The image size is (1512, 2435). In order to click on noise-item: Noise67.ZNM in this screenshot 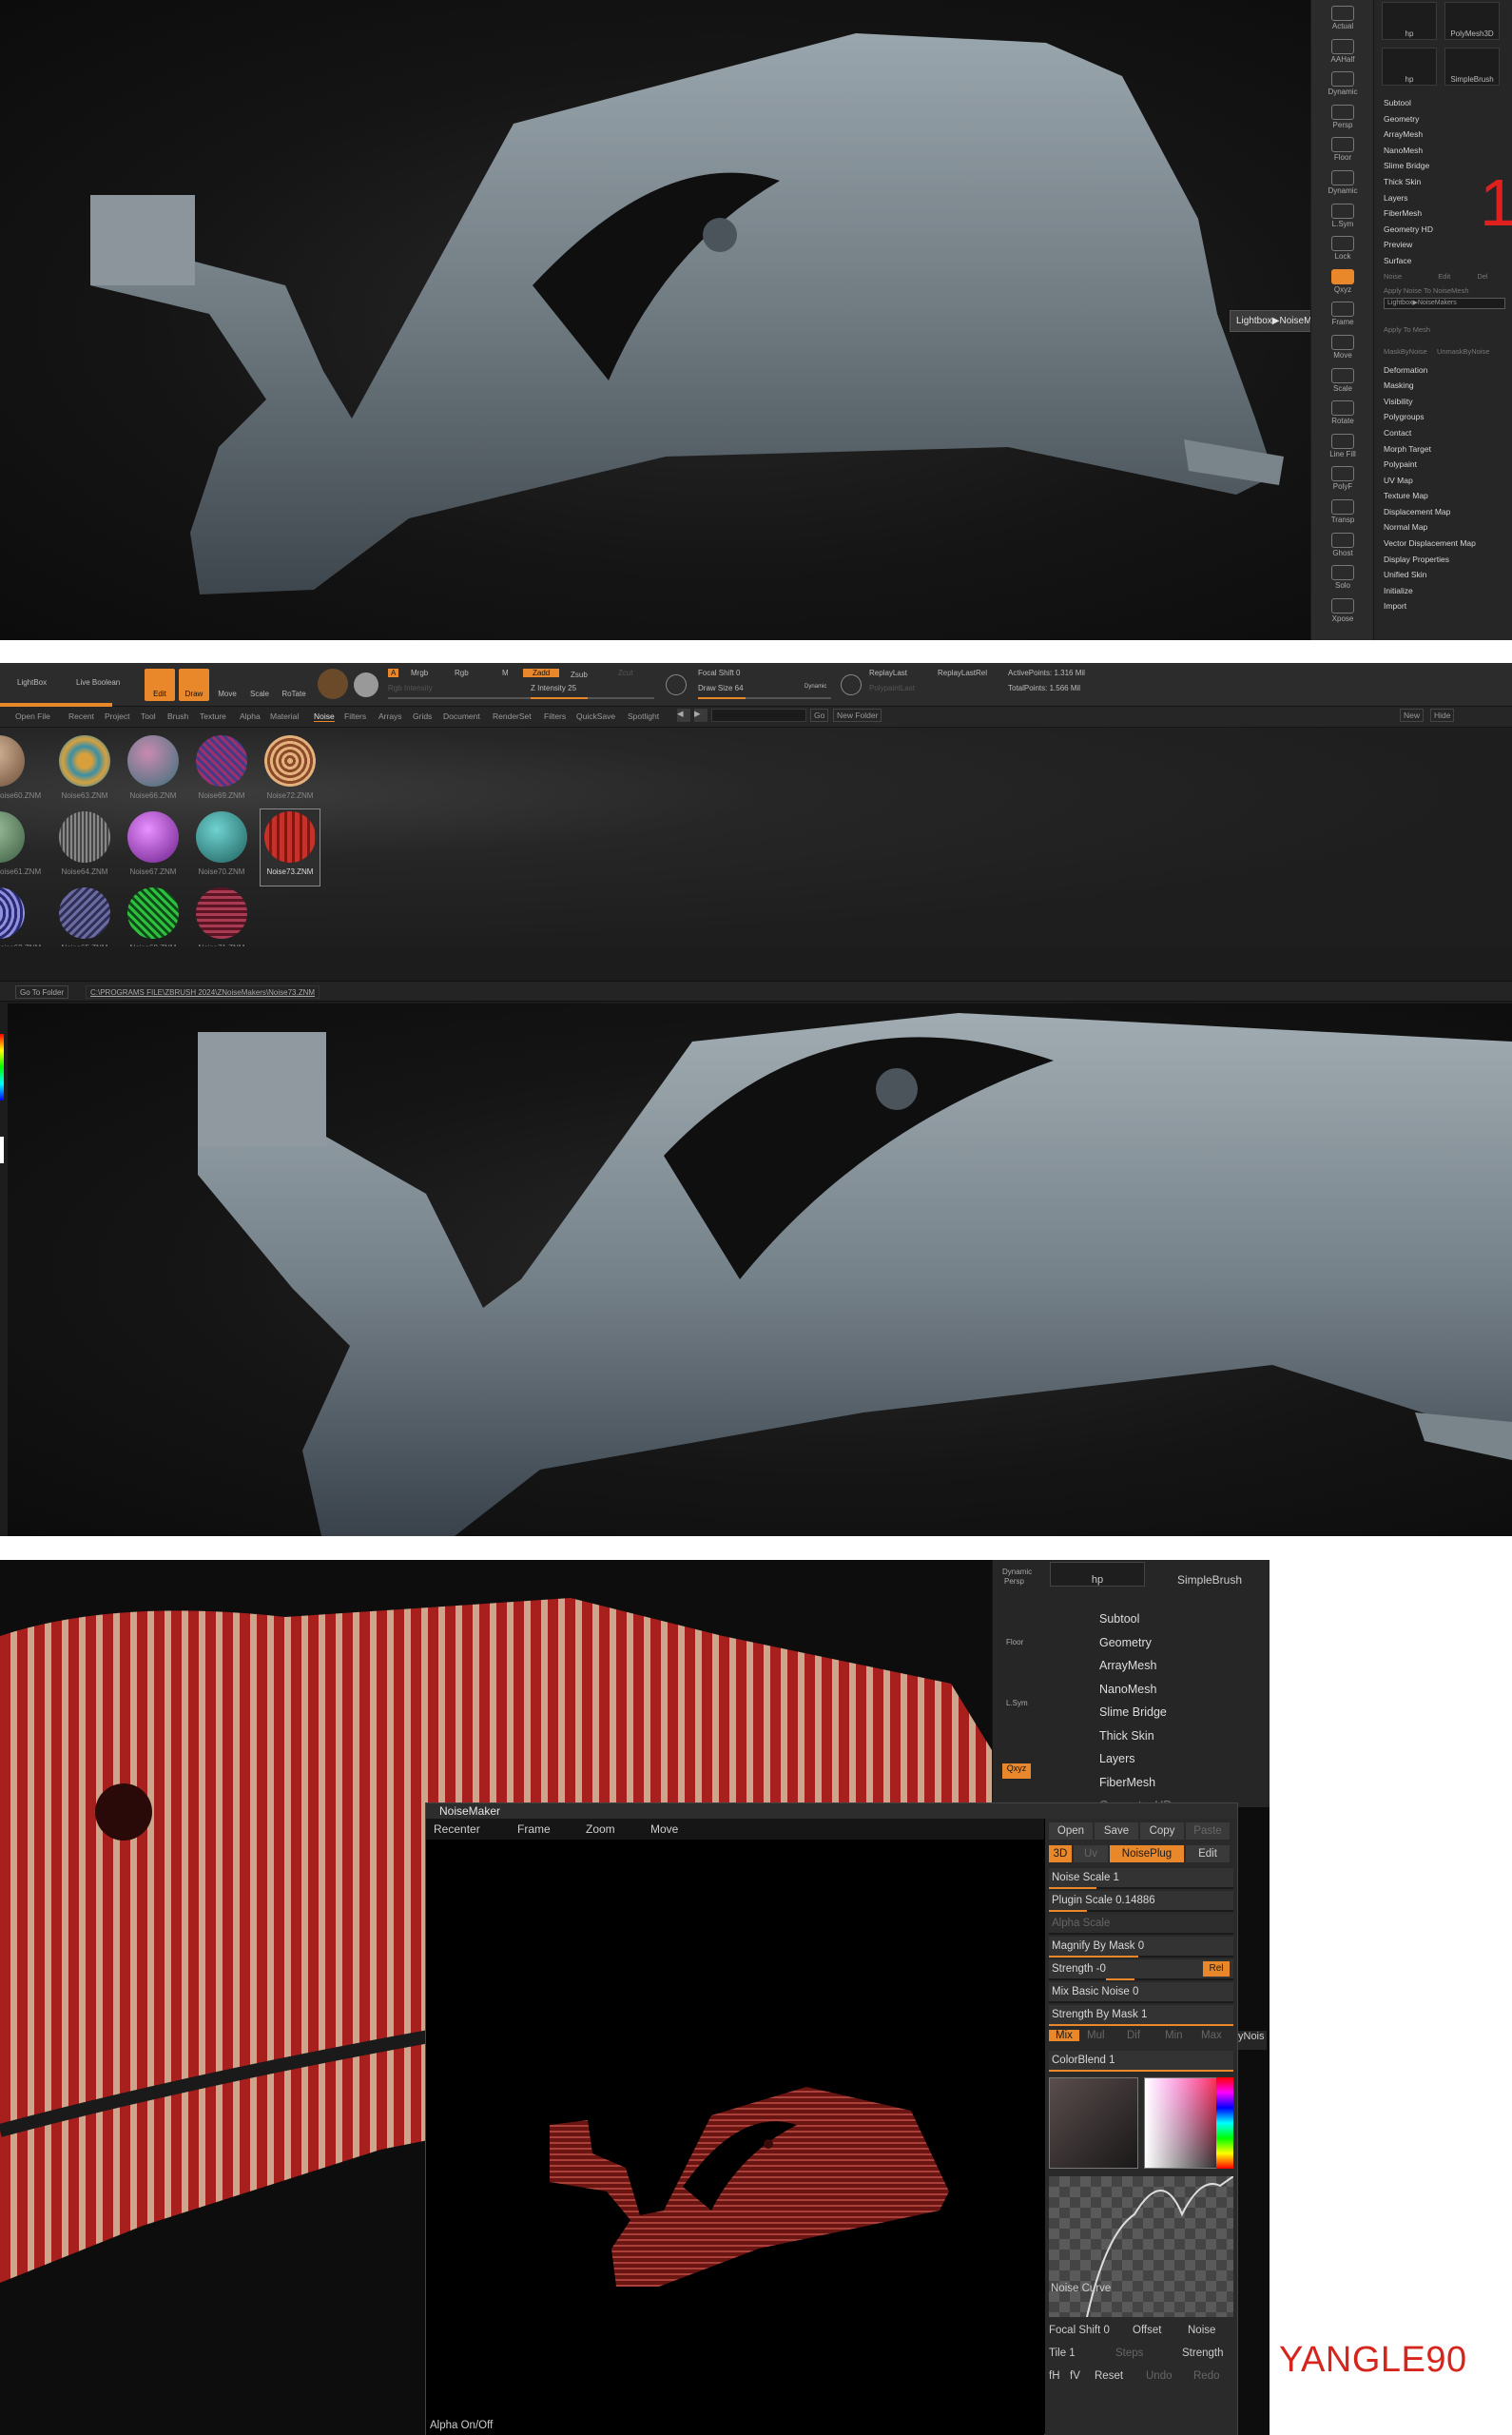, I will do `click(154, 848)`.